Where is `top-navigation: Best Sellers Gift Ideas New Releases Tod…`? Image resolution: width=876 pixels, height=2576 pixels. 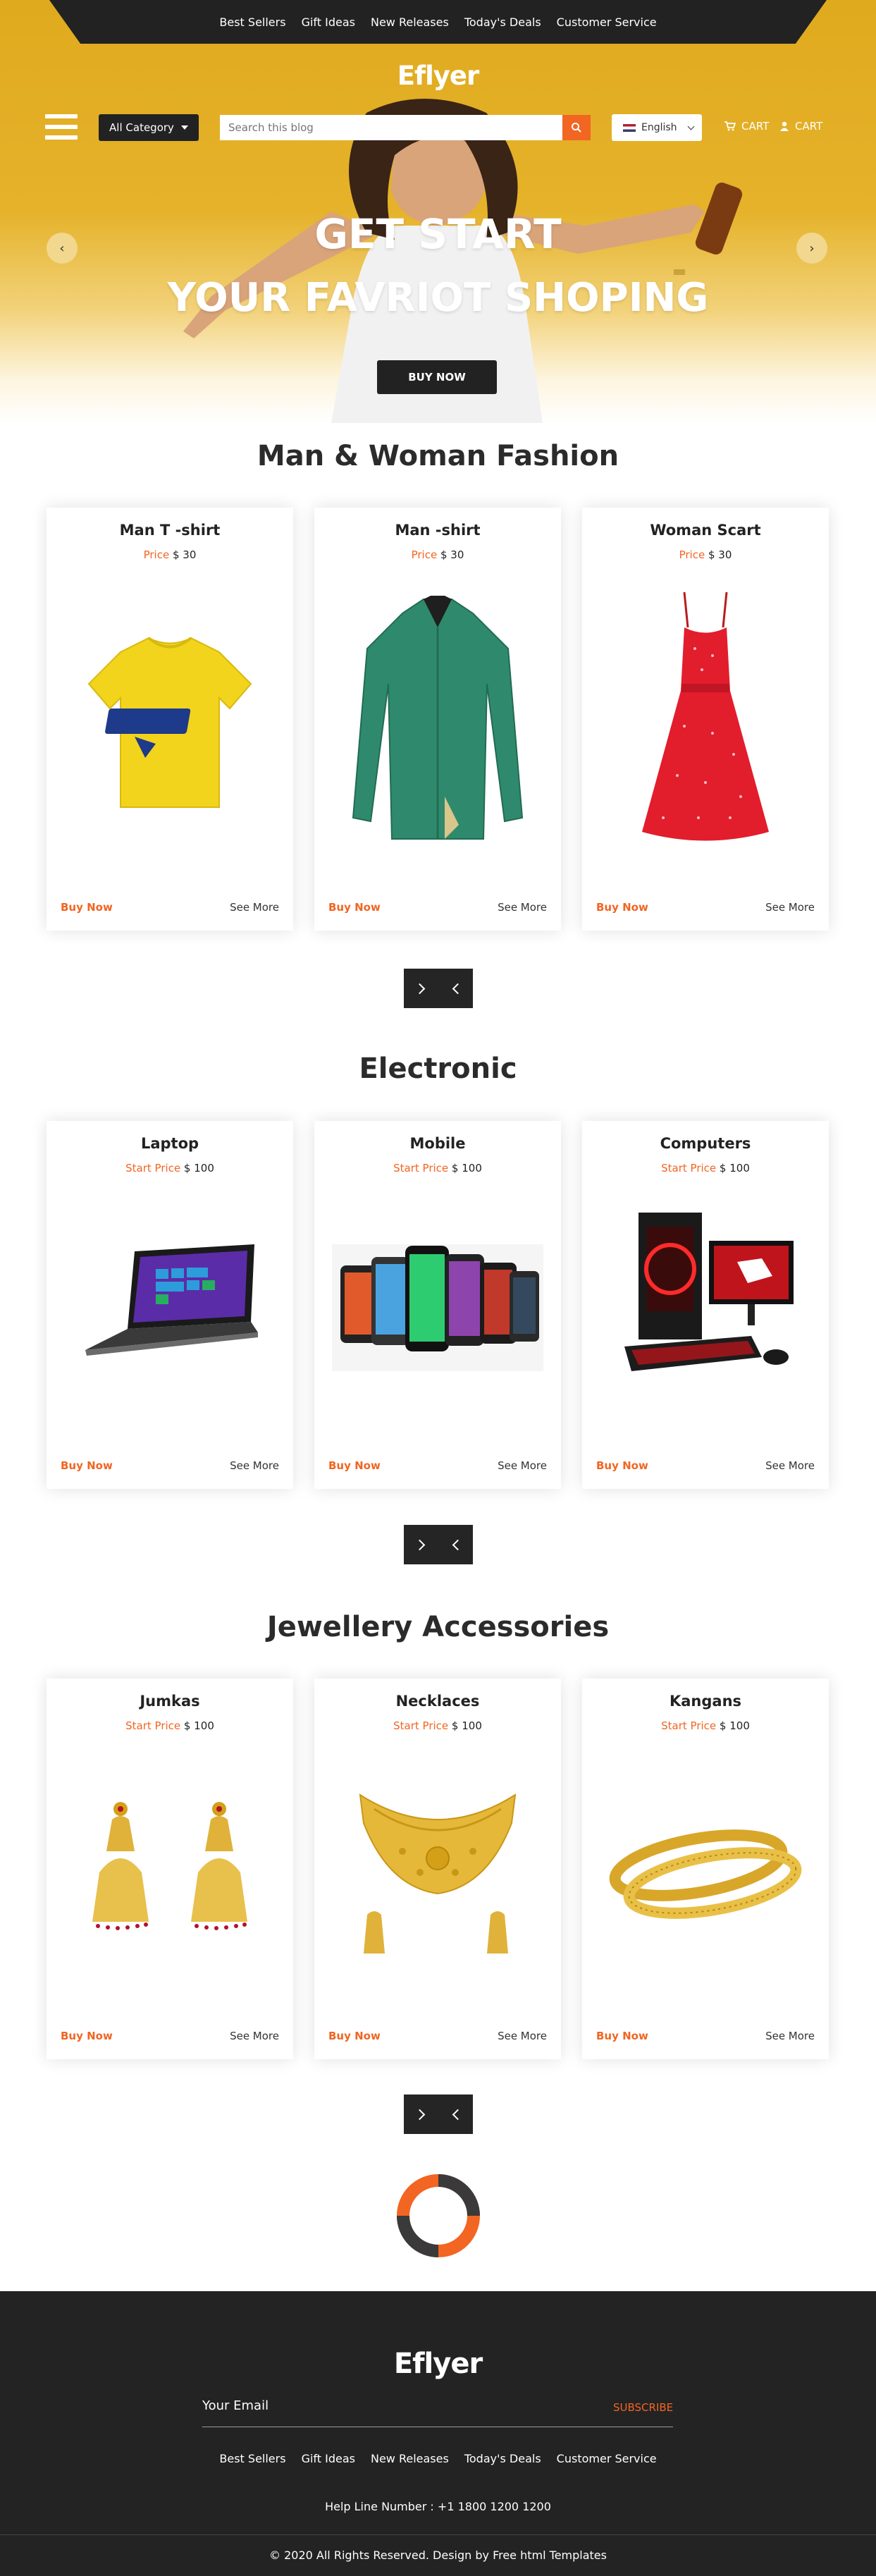
top-navigation: Best Sellers Gift Ideas New Releases Tod… is located at coordinates (438, 22).